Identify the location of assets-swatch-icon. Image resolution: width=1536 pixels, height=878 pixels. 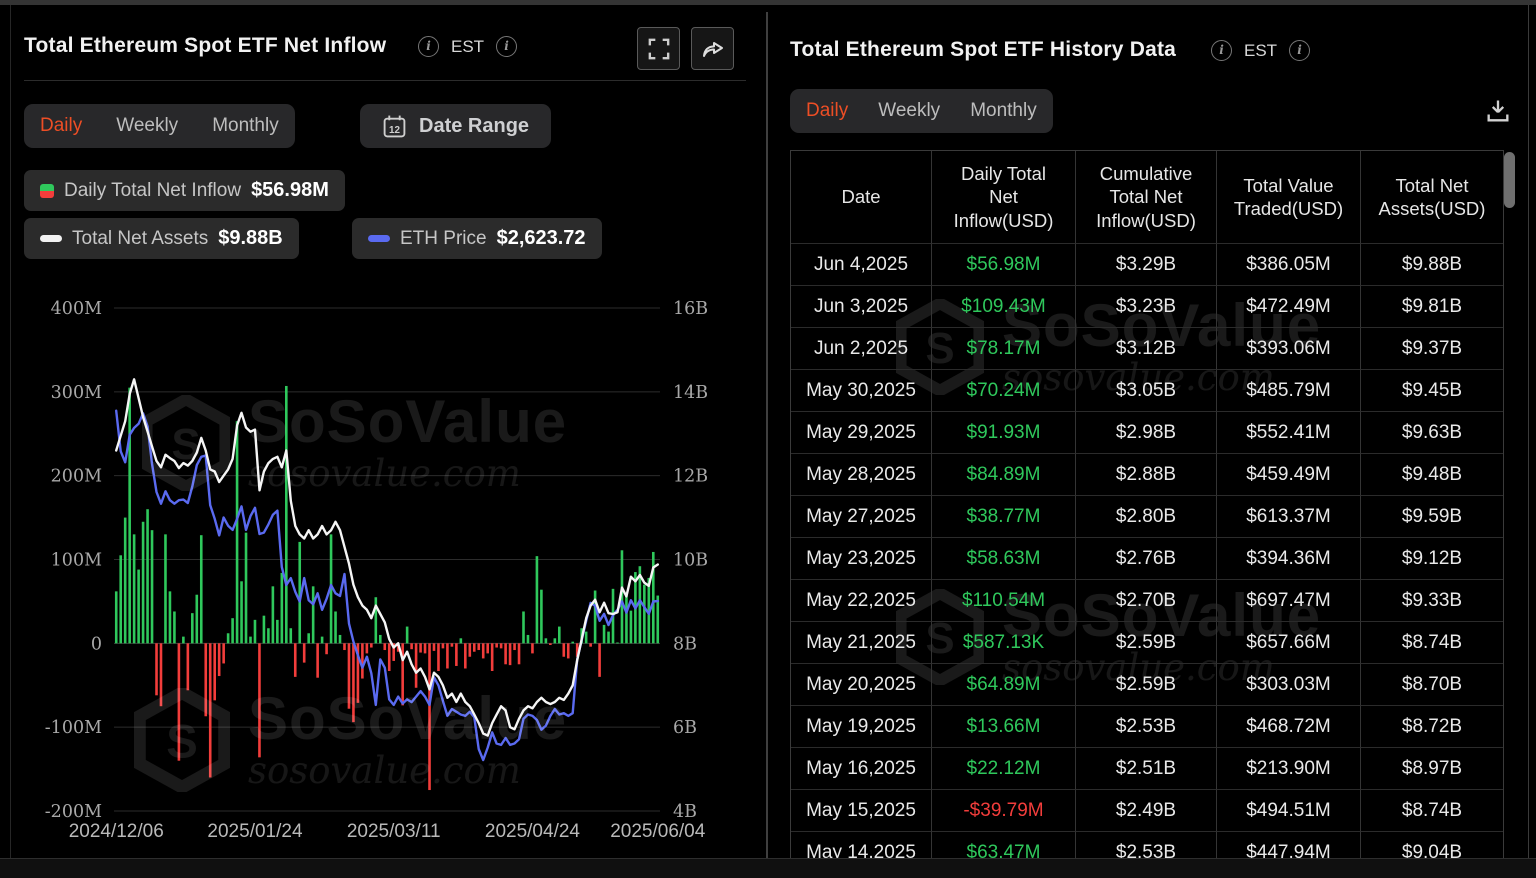
(51, 238).